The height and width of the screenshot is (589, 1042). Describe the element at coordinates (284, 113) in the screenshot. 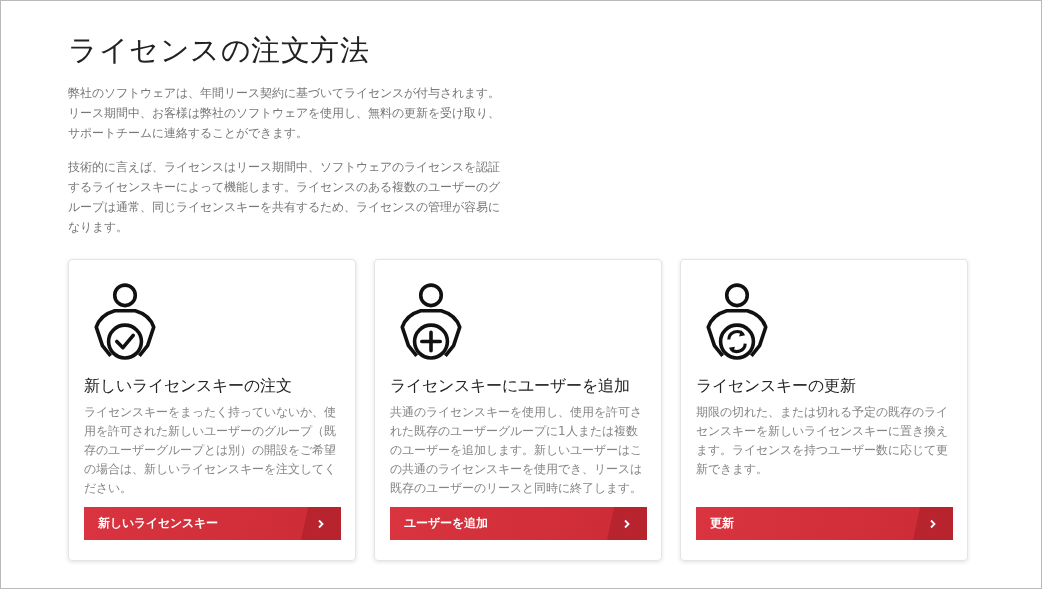

I see `intro-paragraph: 弊社のソフトウェアは、年間リース契約に基づいてライセンスが付与されます。リース期間中、お客様は弊社のソフトウェアを使用し、無料の更新を受け取り、サポートチームに連絡することができます。` at that location.